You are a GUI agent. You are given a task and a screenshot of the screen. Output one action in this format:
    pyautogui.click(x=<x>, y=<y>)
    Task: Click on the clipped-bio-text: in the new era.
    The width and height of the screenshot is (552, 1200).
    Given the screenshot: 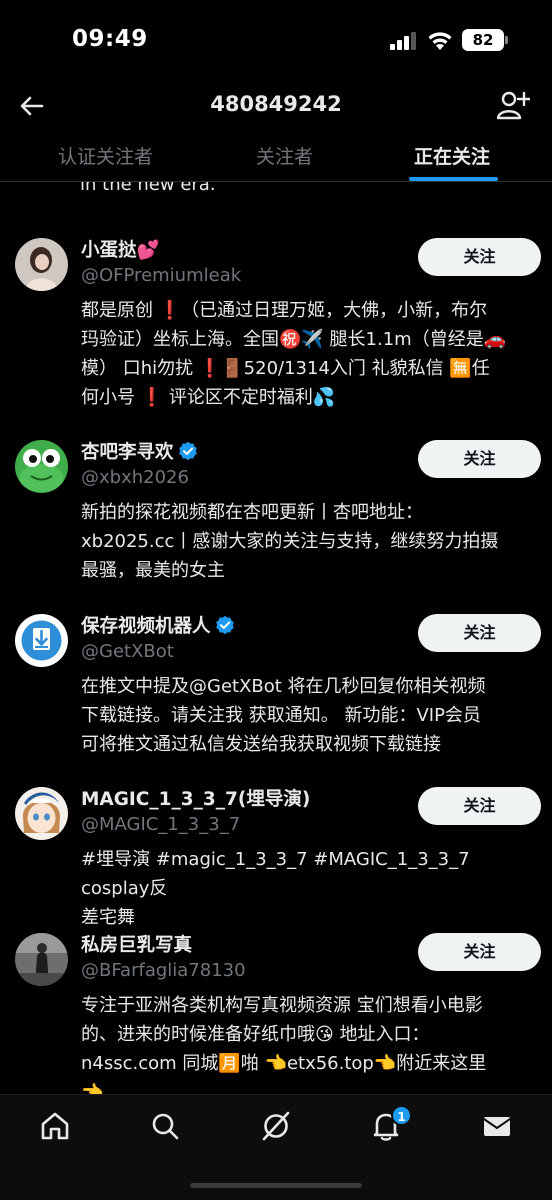 What is the action you would take?
    pyautogui.click(x=148, y=188)
    